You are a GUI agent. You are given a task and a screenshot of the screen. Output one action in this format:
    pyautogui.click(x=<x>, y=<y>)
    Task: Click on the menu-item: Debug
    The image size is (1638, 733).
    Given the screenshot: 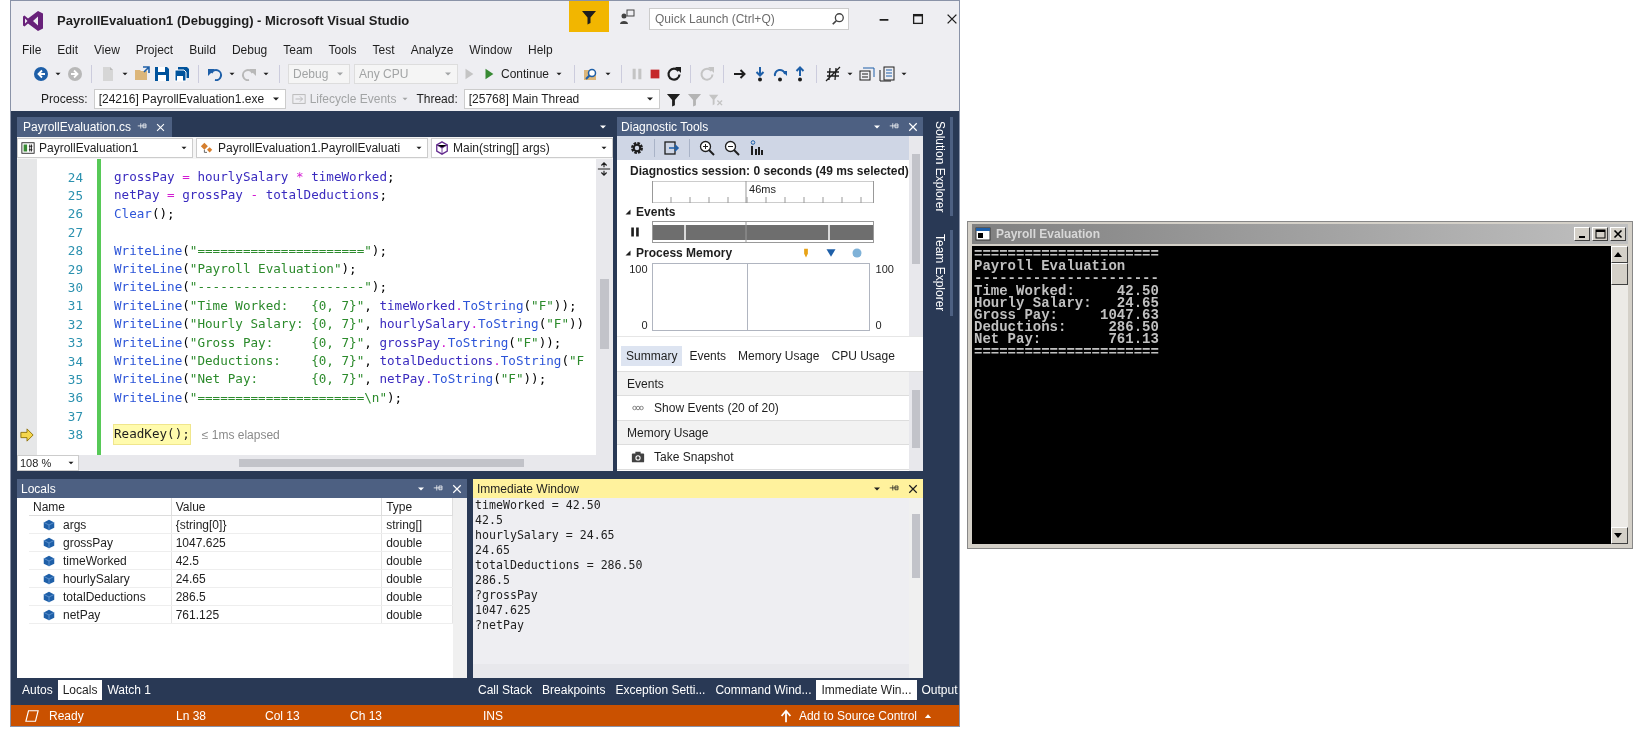 What is the action you would take?
    pyautogui.click(x=249, y=50)
    